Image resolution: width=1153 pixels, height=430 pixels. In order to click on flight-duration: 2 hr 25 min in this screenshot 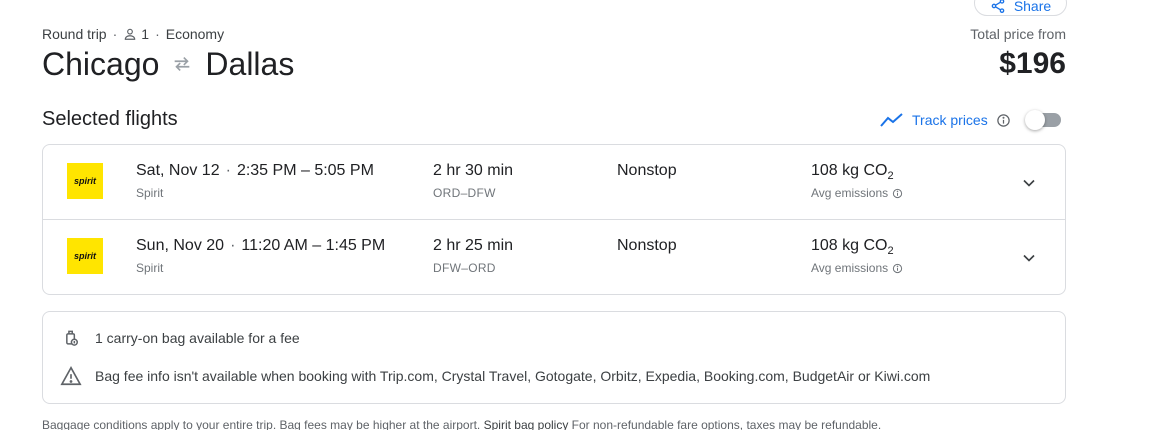, I will do `click(473, 245)`.